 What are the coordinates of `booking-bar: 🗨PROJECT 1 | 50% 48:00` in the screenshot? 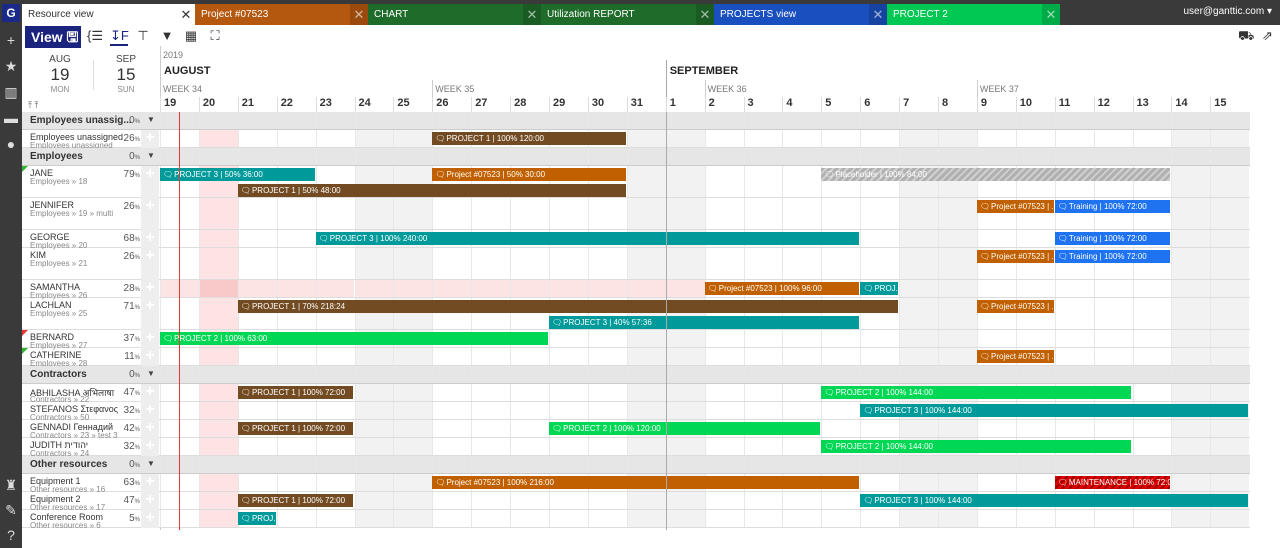 It's located at (431, 190).